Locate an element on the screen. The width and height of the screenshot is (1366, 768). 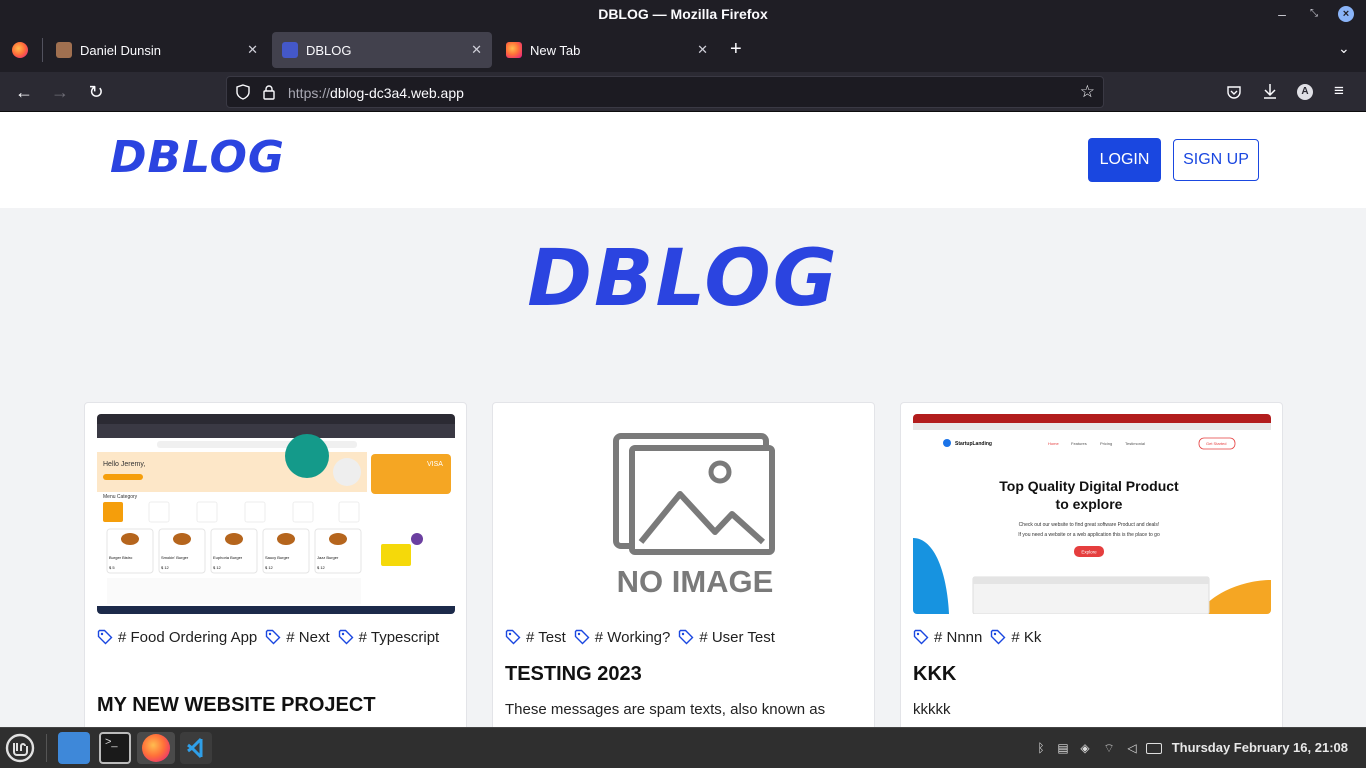
pocket-icon is located at coordinates (1234, 92).